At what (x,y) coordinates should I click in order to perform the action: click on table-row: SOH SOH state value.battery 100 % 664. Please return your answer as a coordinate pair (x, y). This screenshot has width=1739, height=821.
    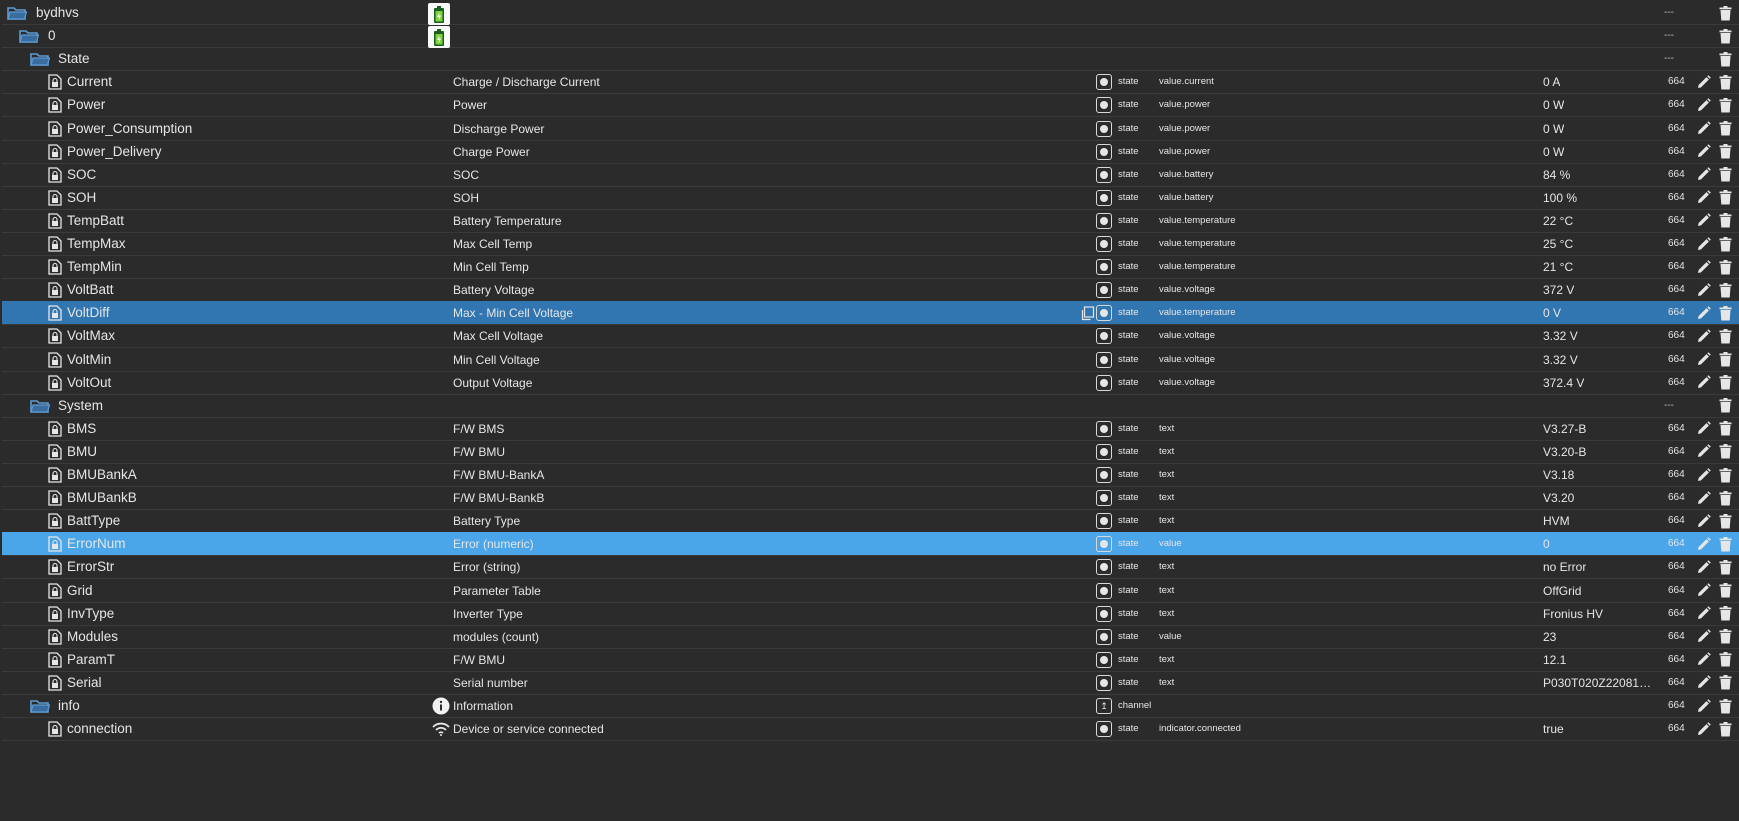
    Looking at the image, I should click on (870, 198).